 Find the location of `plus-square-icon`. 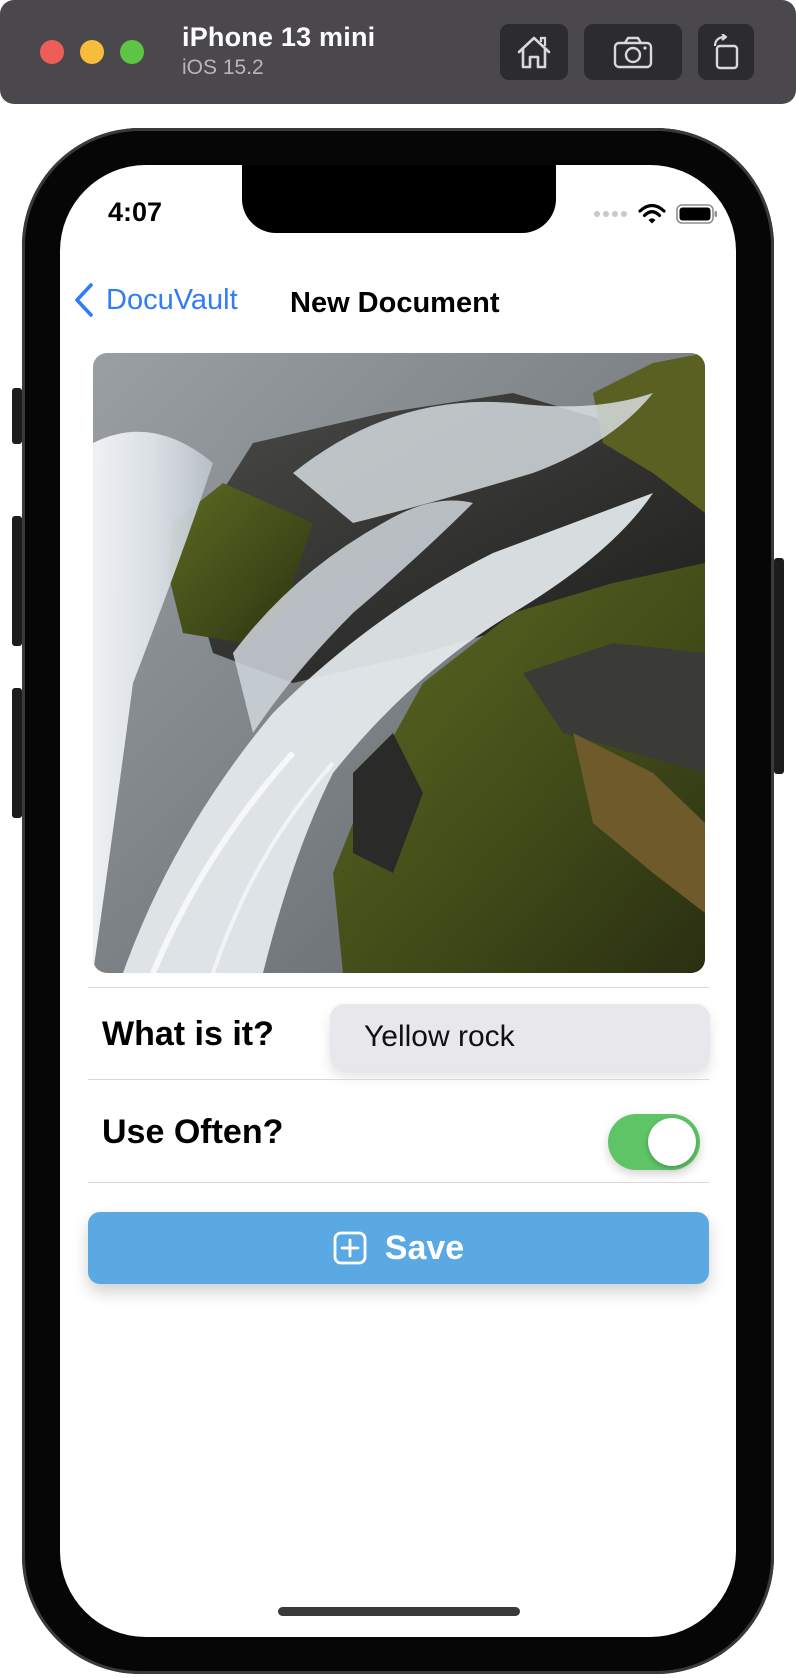

plus-square-icon is located at coordinates (350, 1248).